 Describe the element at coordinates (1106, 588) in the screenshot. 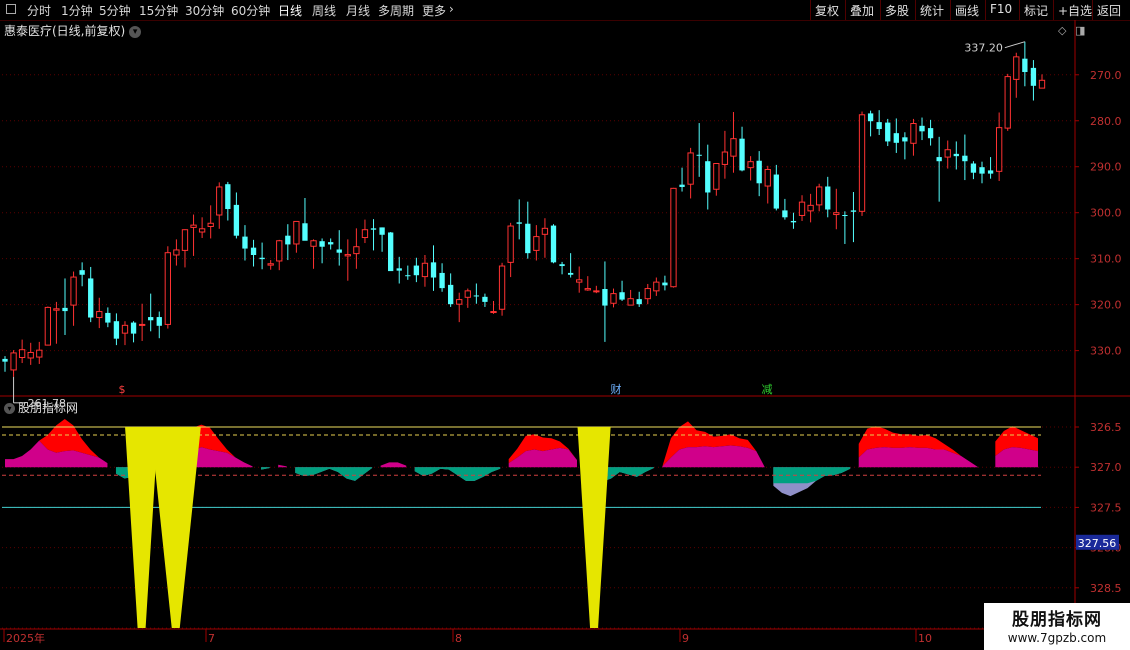

I see `ind-y-tick-label: 328.5` at that location.